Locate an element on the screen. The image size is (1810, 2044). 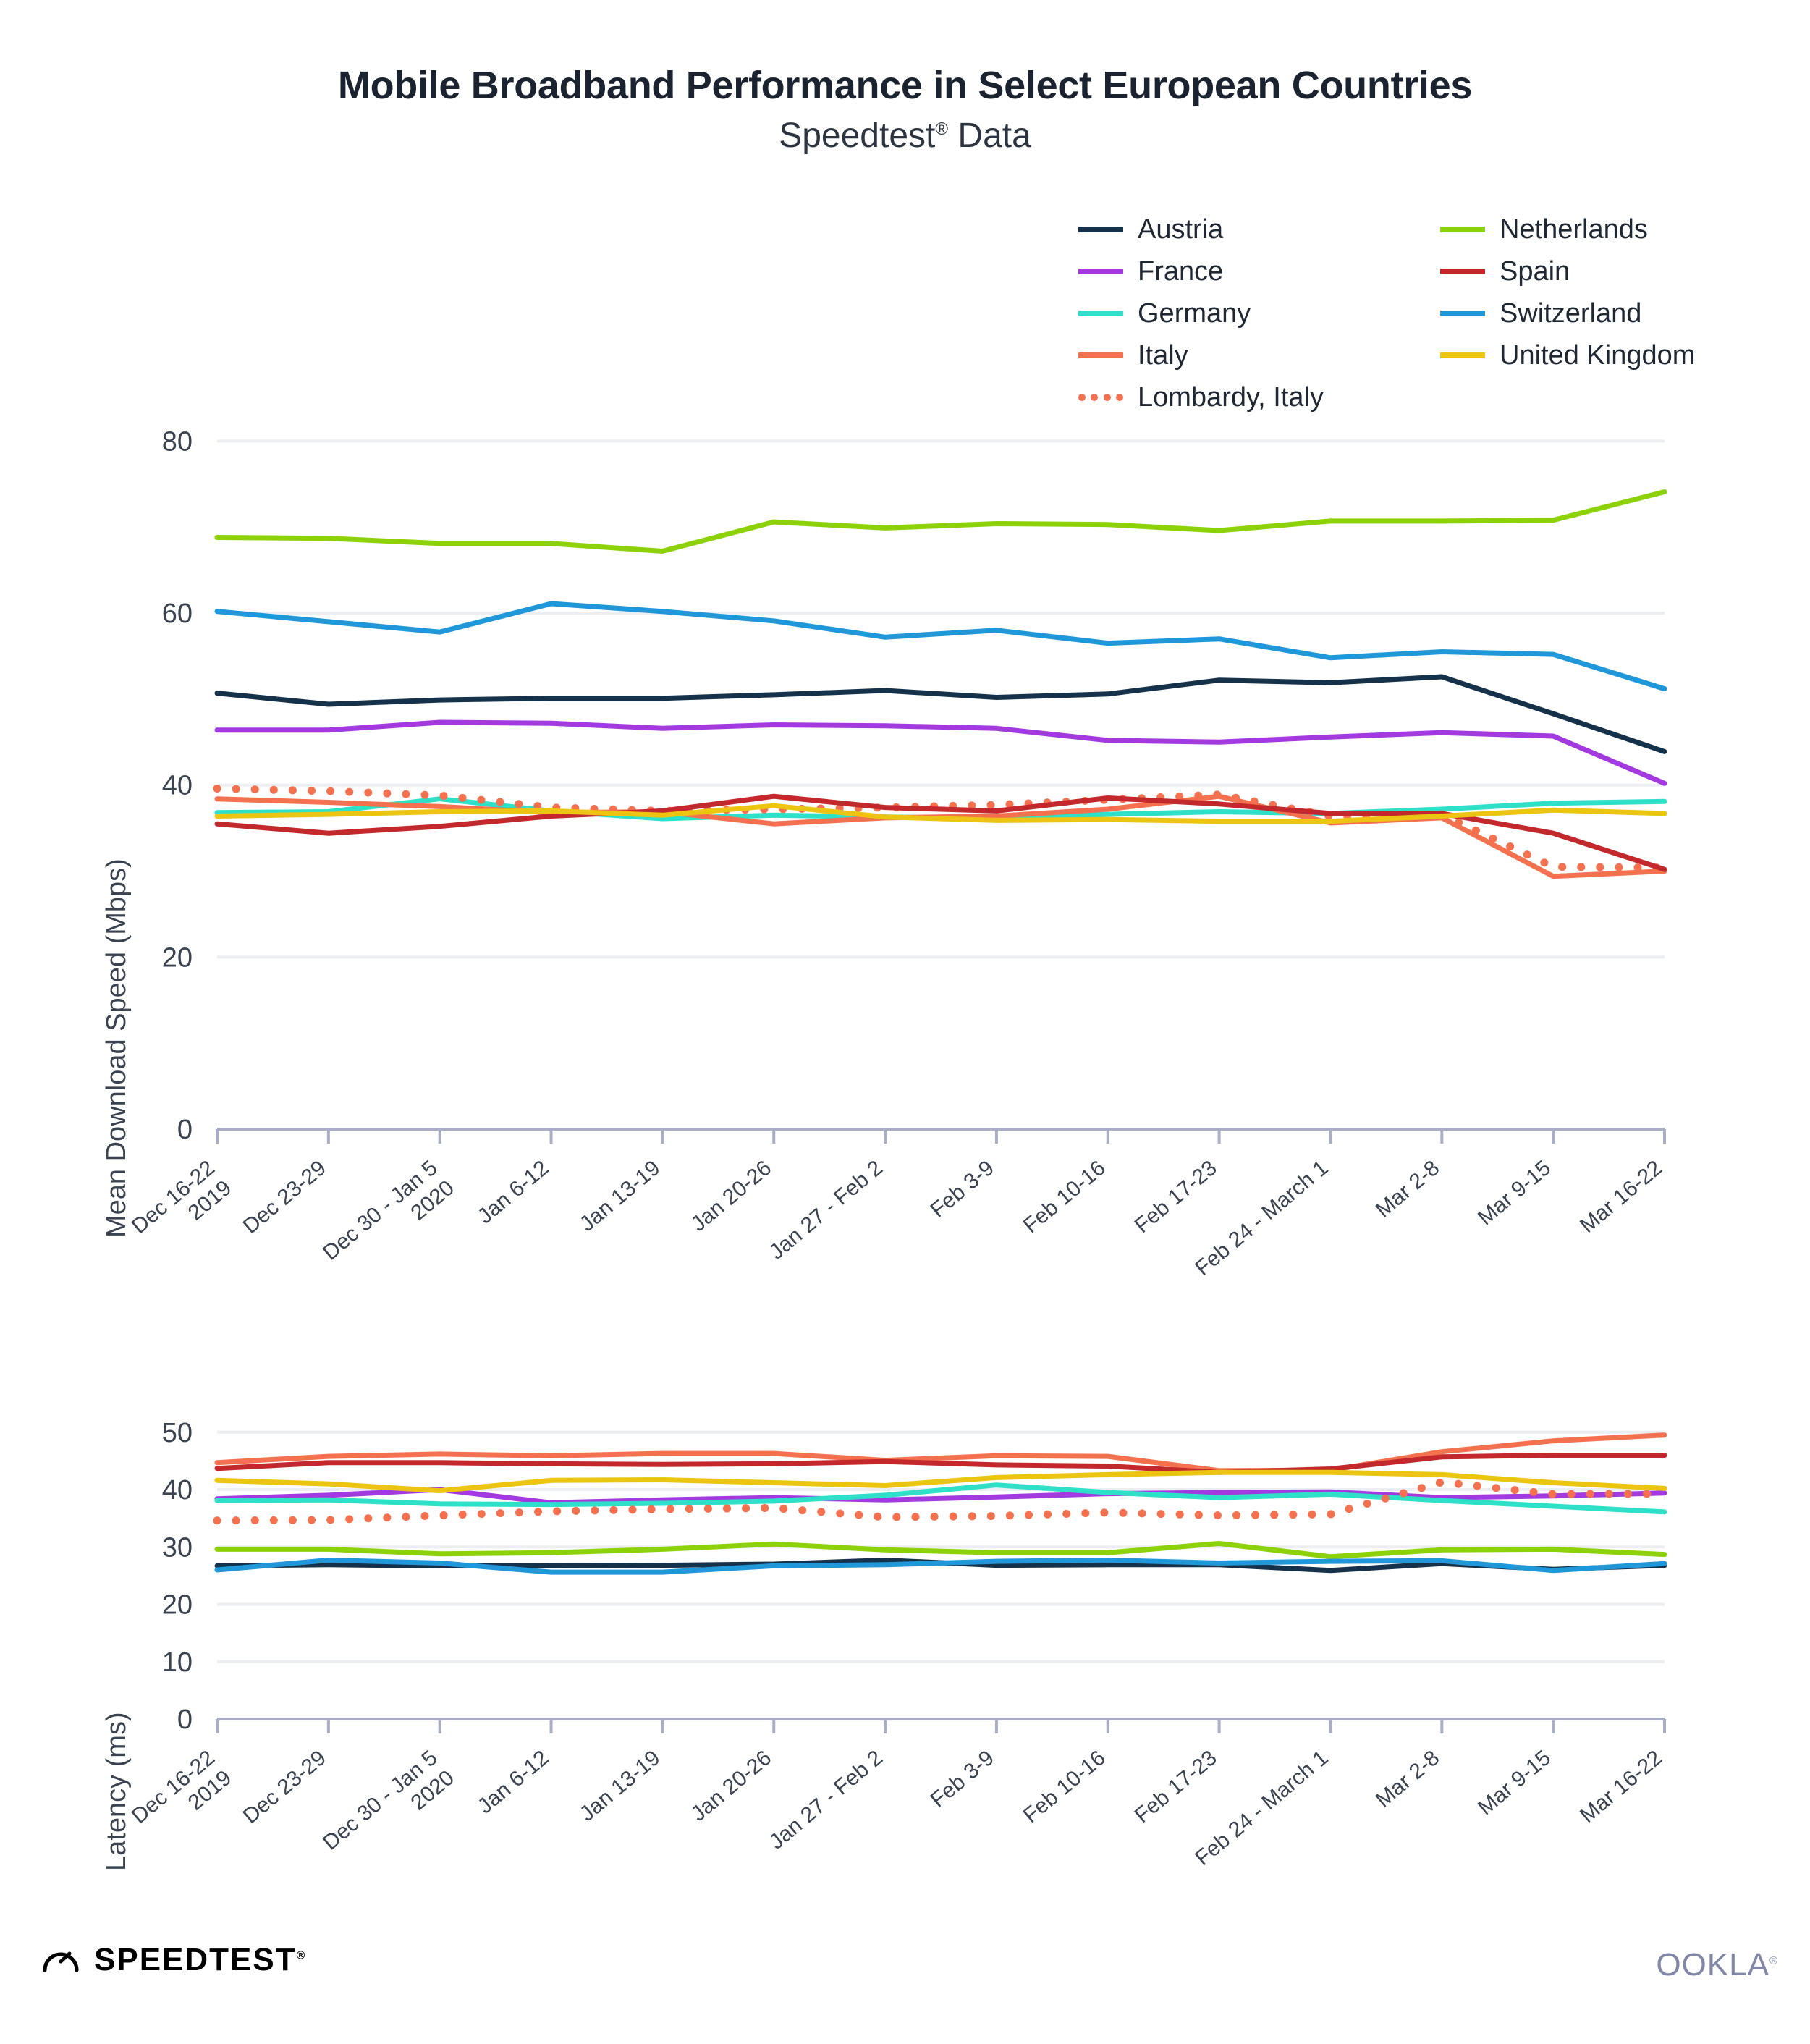
speedometer-icon is located at coordinates (61, 1961).